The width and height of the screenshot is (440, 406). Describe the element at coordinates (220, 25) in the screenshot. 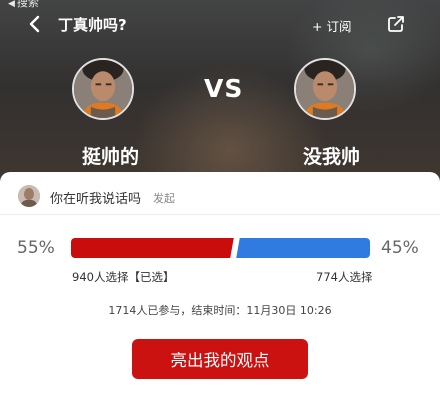

I see `top-bar: 丁真帅吗? + 订阅` at that location.